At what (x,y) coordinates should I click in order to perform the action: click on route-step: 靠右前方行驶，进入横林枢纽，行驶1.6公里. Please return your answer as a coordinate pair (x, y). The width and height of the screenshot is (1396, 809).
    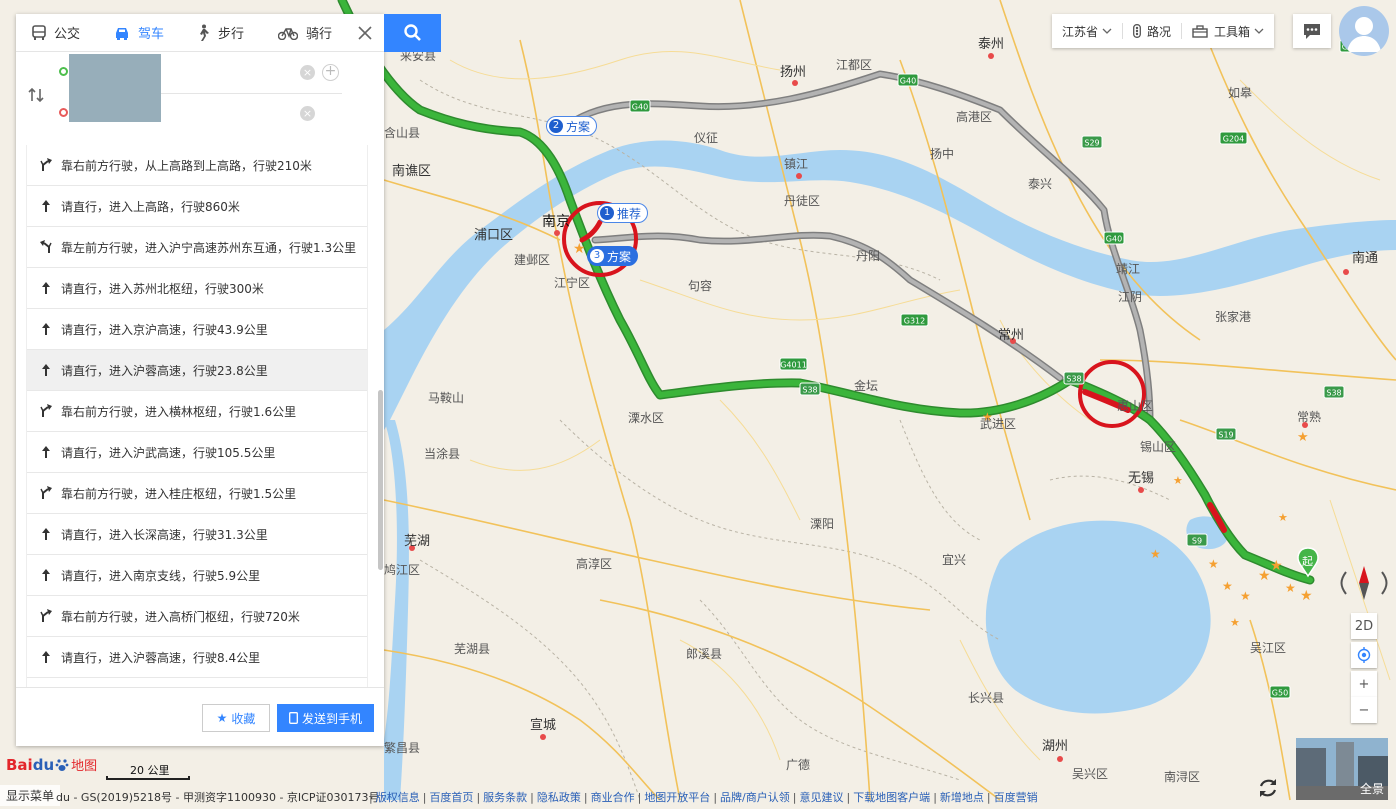
    Looking at the image, I should click on (197, 411).